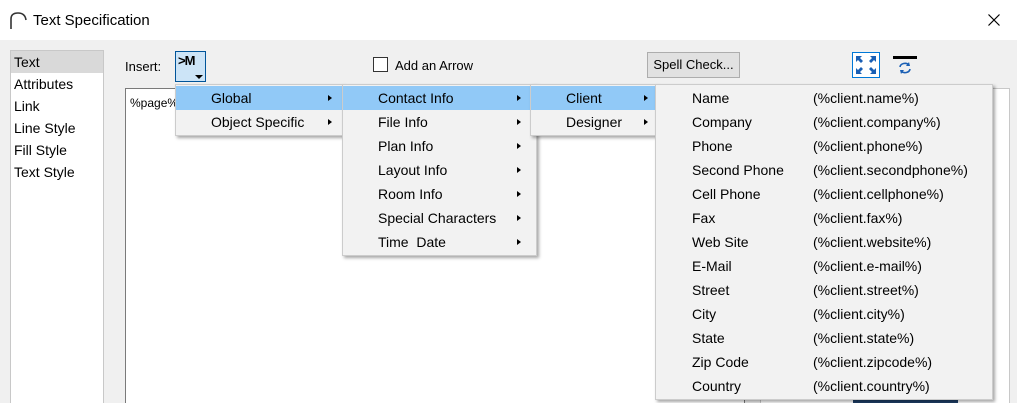 This screenshot has height=403, width=1017. Describe the element at coordinates (712, 146) in the screenshot. I see `menu-item-label: Phone` at that location.